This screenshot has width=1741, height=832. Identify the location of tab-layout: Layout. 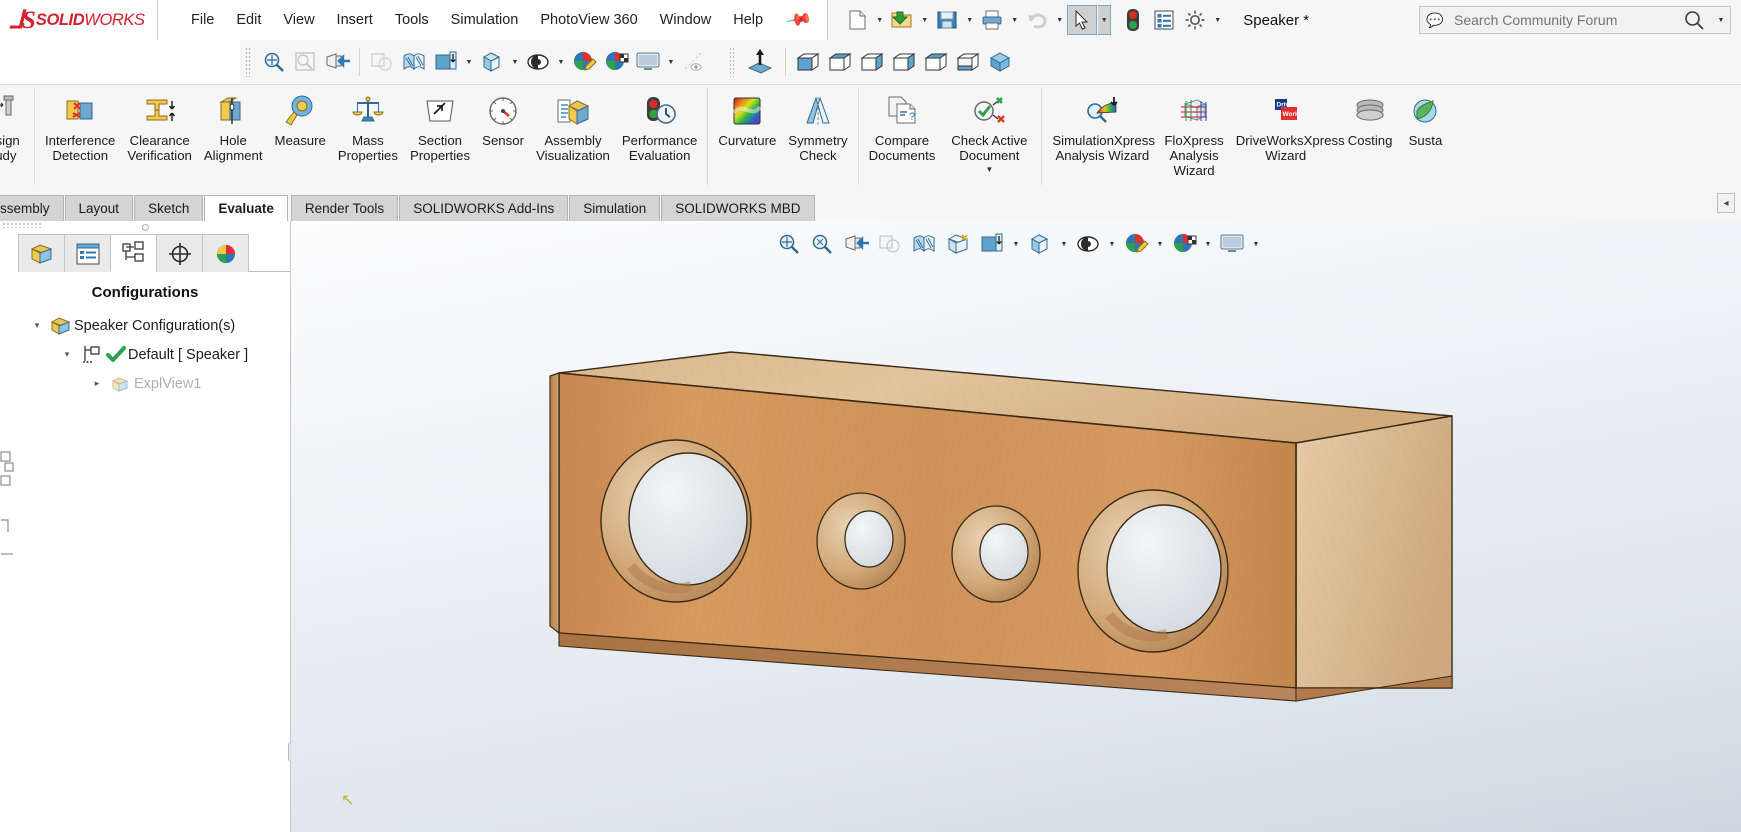
(99, 208).